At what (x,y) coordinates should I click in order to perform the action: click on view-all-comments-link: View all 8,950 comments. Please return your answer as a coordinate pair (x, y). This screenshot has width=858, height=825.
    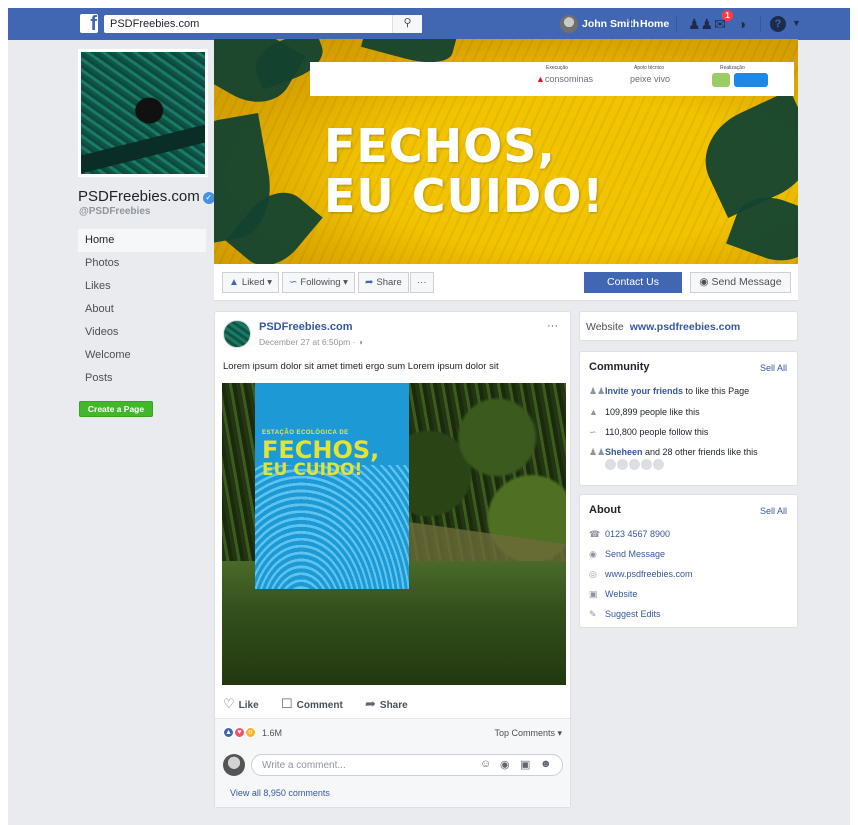
    Looking at the image, I should click on (280, 793).